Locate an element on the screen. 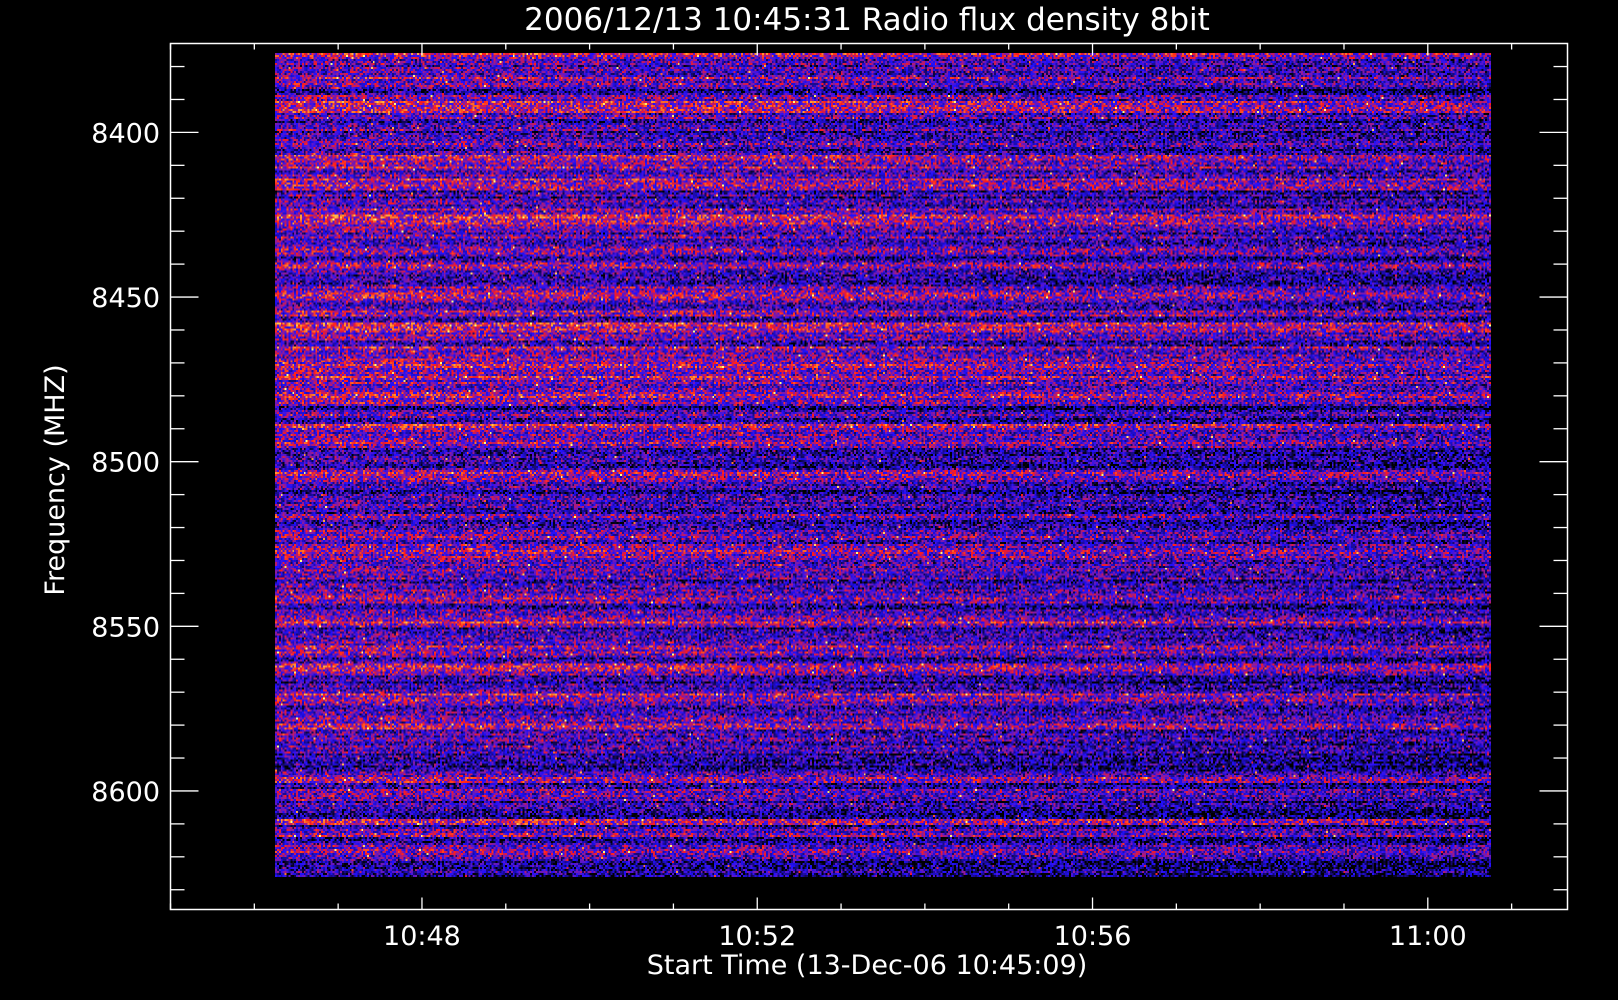  x-tick-label: 11:00 is located at coordinates (1428, 936).